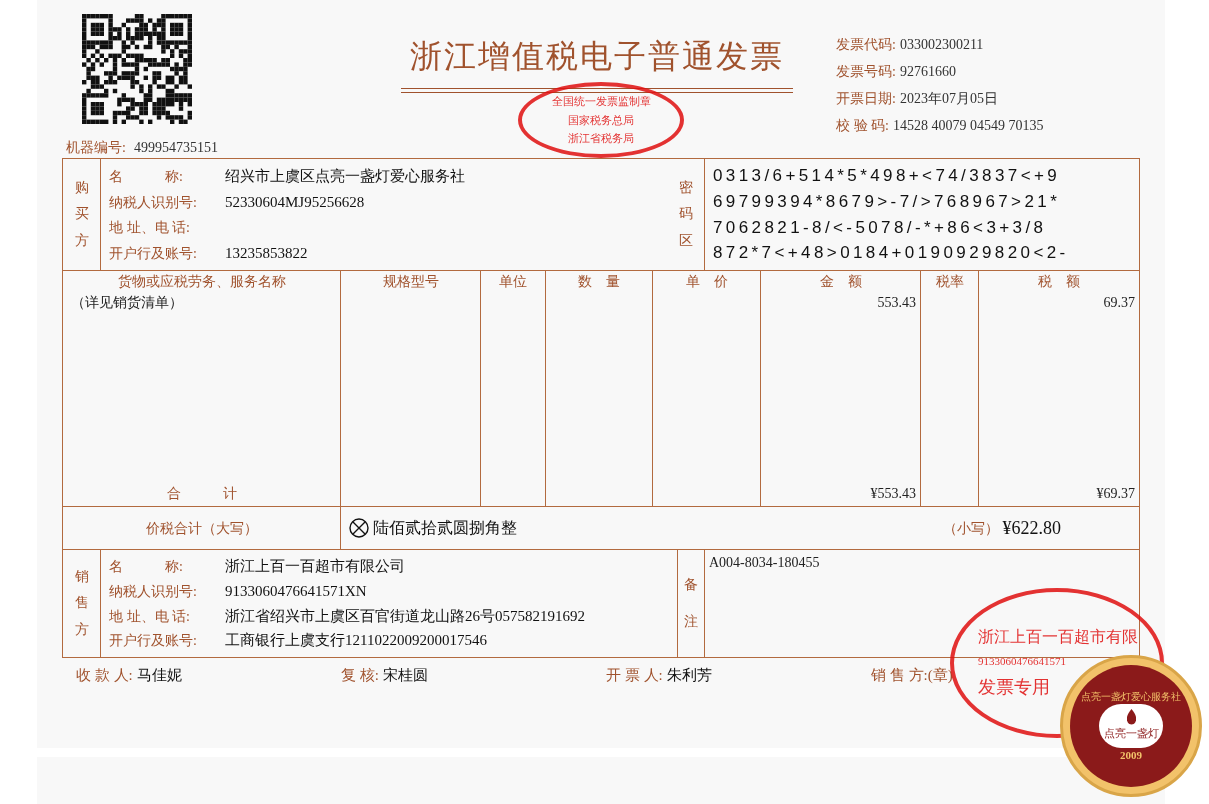 This screenshot has height=804, width=1209. I want to click on column-header: 金 额, so click(840, 282).